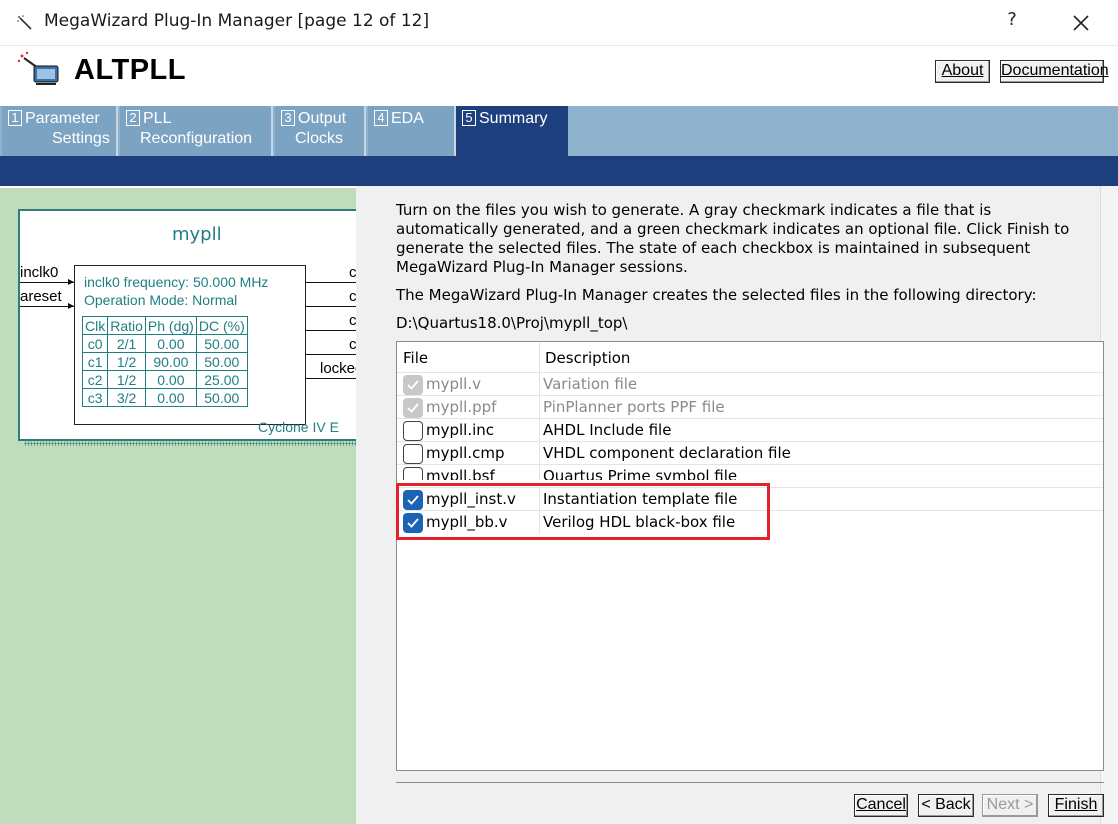 The height and width of the screenshot is (824, 1118). Describe the element at coordinates (750, 407) in the screenshot. I see `list-item: mypll.ppf PinPlanner ports PPF file` at that location.